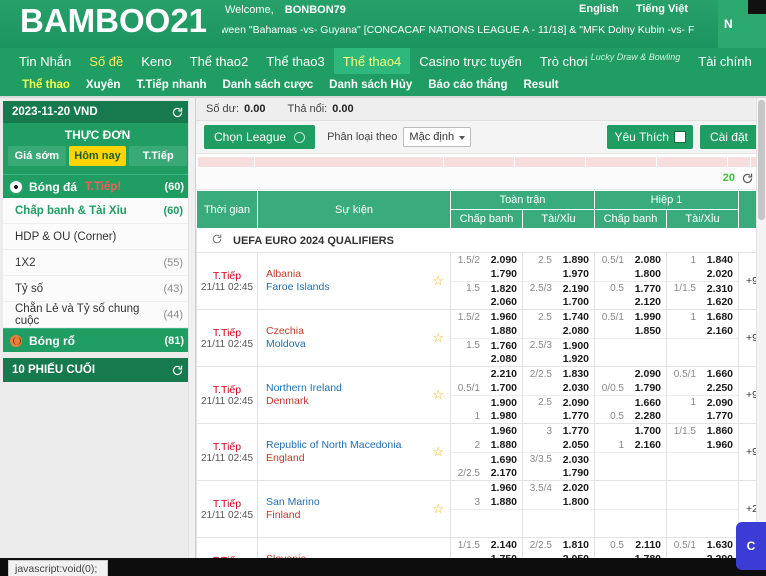 This screenshot has height=576, width=766. I want to click on sidebar-tab-1: Hôm nay, so click(97, 156).